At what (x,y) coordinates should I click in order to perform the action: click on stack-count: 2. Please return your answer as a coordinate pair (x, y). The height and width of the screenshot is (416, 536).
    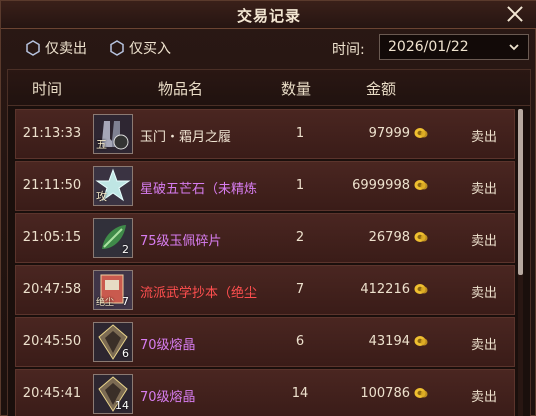
    Looking at the image, I should click on (125, 249).